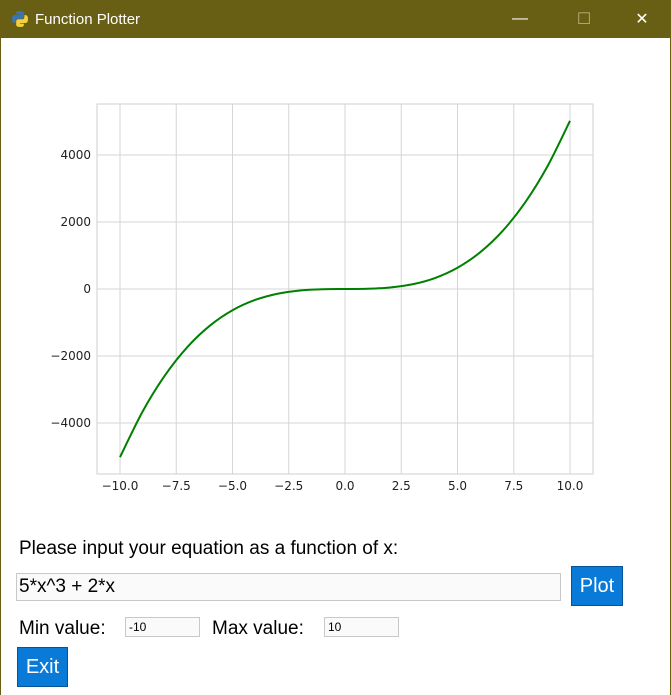 Image resolution: width=671 pixels, height=695 pixels. What do you see at coordinates (87, 289) in the screenshot?
I see `y-tick-label: 0` at bounding box center [87, 289].